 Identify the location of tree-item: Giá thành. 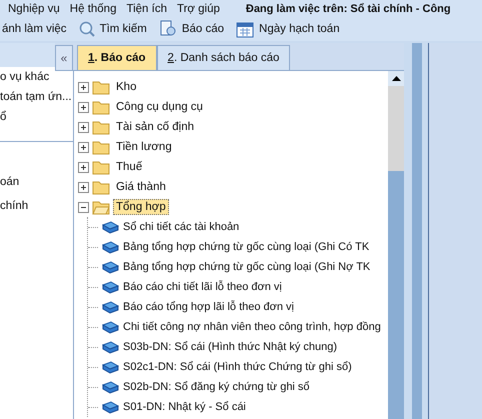
(141, 187).